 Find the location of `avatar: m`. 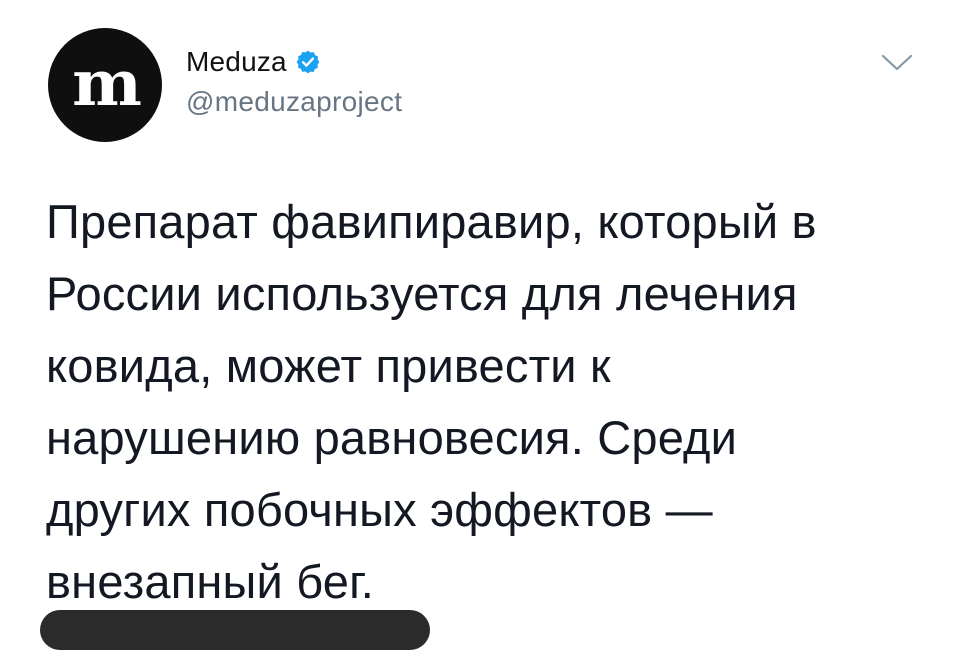

avatar: m is located at coordinates (105, 85).